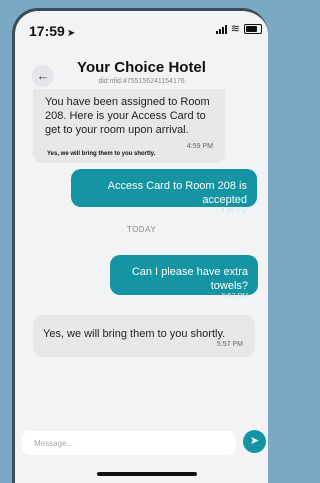 The image size is (320, 483). Describe the element at coordinates (141, 29) in the screenshot. I see `status-bar: 17:59 ➤ ≋` at that location.